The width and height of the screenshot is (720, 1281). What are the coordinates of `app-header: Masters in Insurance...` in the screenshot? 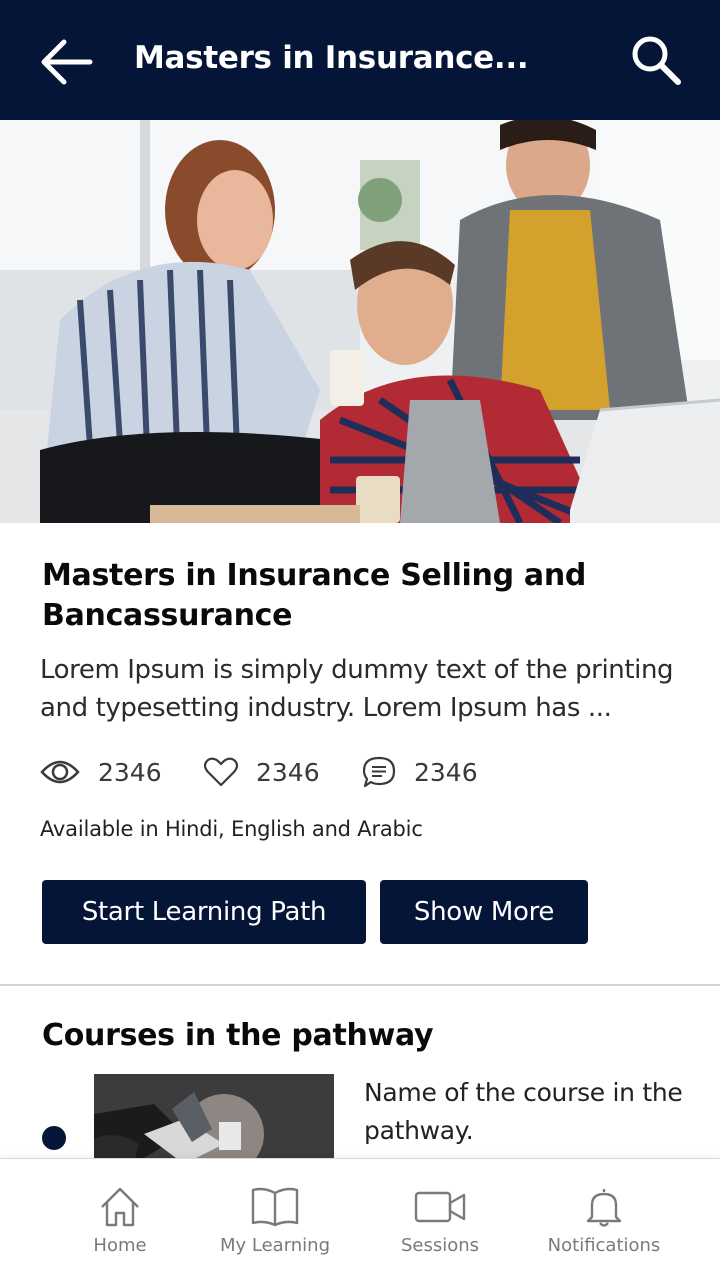 It's located at (360, 60).